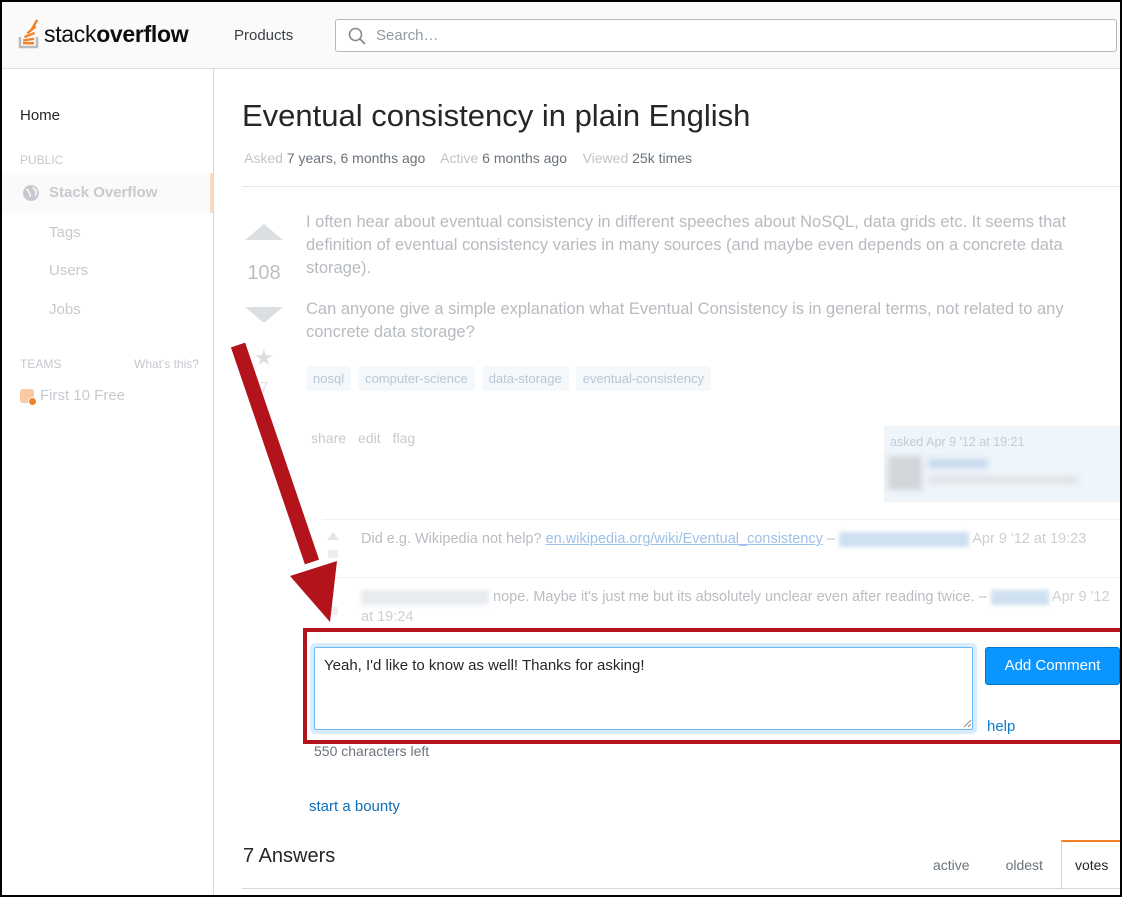 The height and width of the screenshot is (897, 1122). I want to click on characters-left-counter: 550 characters left, so click(372, 751).